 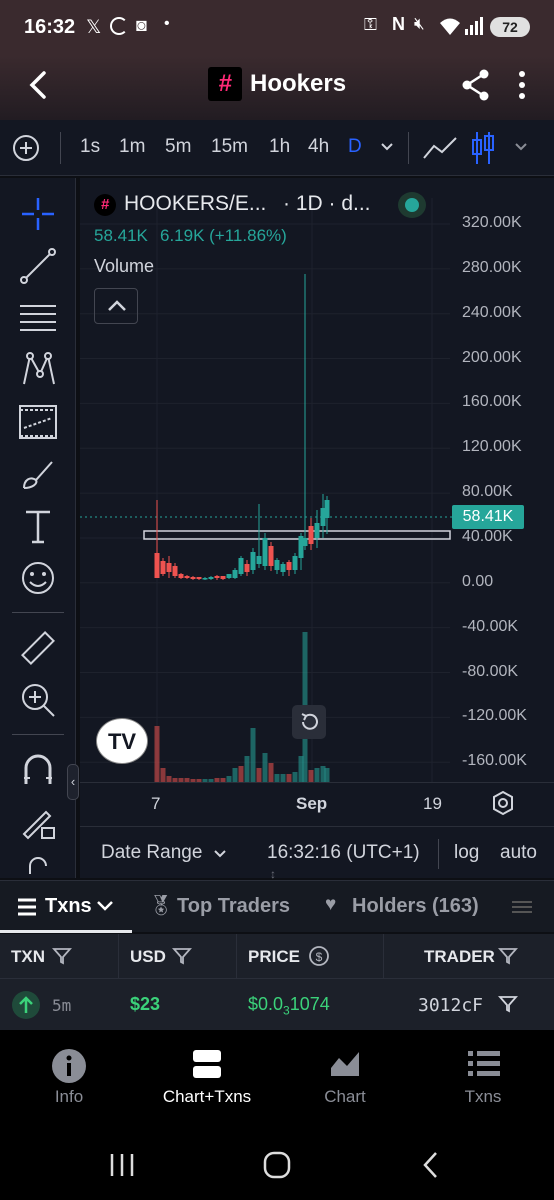 I want to click on heart-icon: ♥, so click(x=331, y=904).